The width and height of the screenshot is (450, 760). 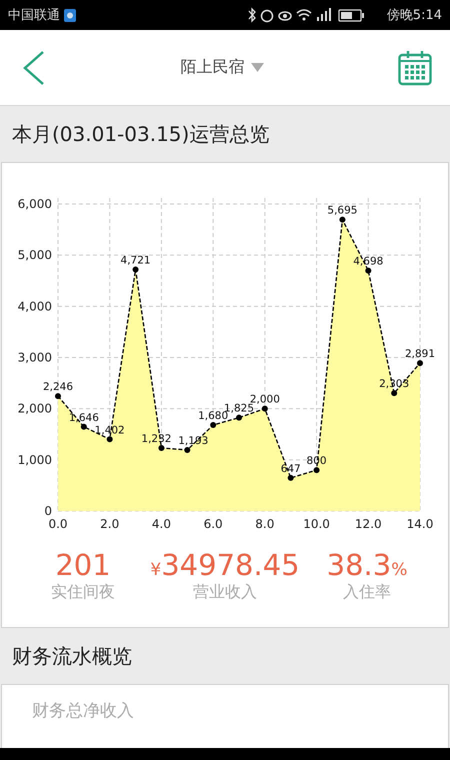 What do you see at coordinates (83, 565) in the screenshot?
I see `stat-value: 201` at bounding box center [83, 565].